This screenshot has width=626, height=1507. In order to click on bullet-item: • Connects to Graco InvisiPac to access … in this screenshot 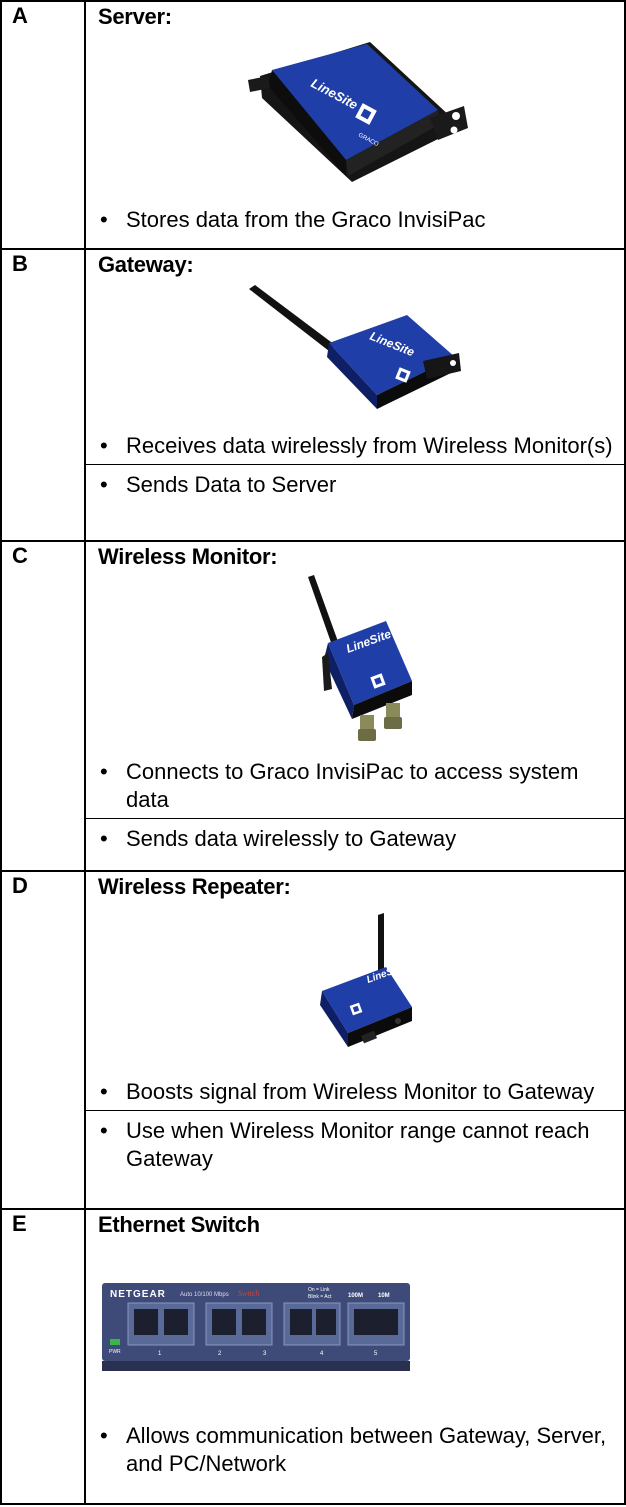, I will do `click(339, 785)`.